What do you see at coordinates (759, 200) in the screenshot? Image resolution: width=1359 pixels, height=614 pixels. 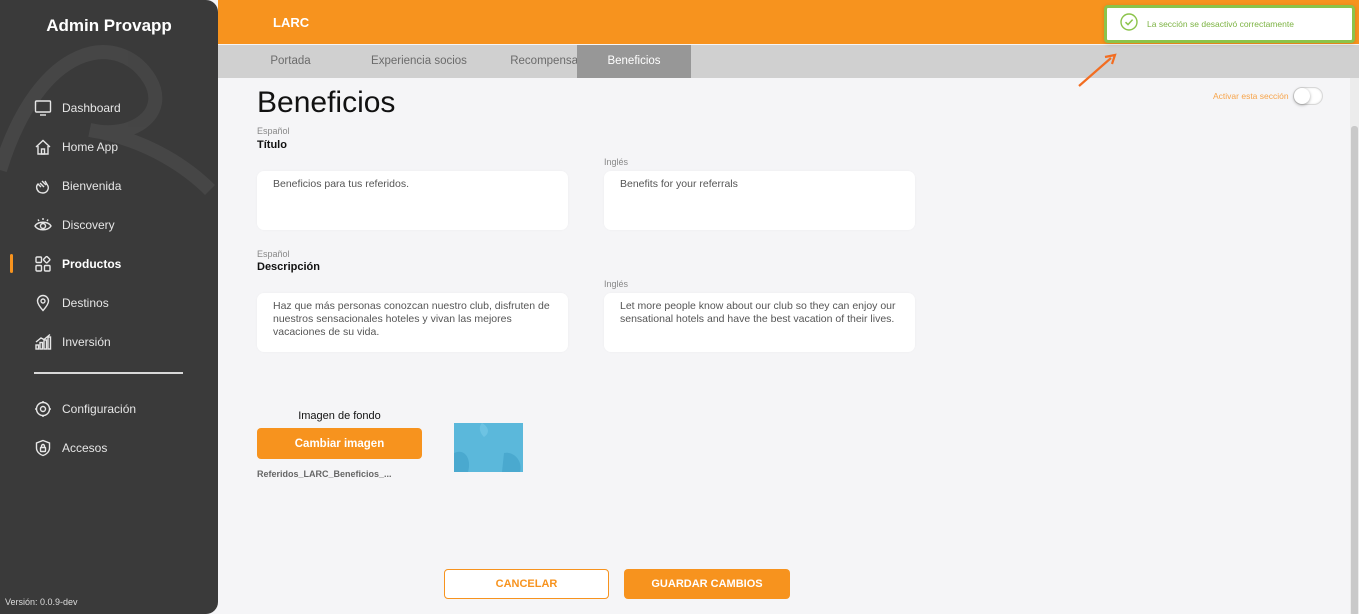 I see `titulo-en-input: Benefits for your referrals` at bounding box center [759, 200].